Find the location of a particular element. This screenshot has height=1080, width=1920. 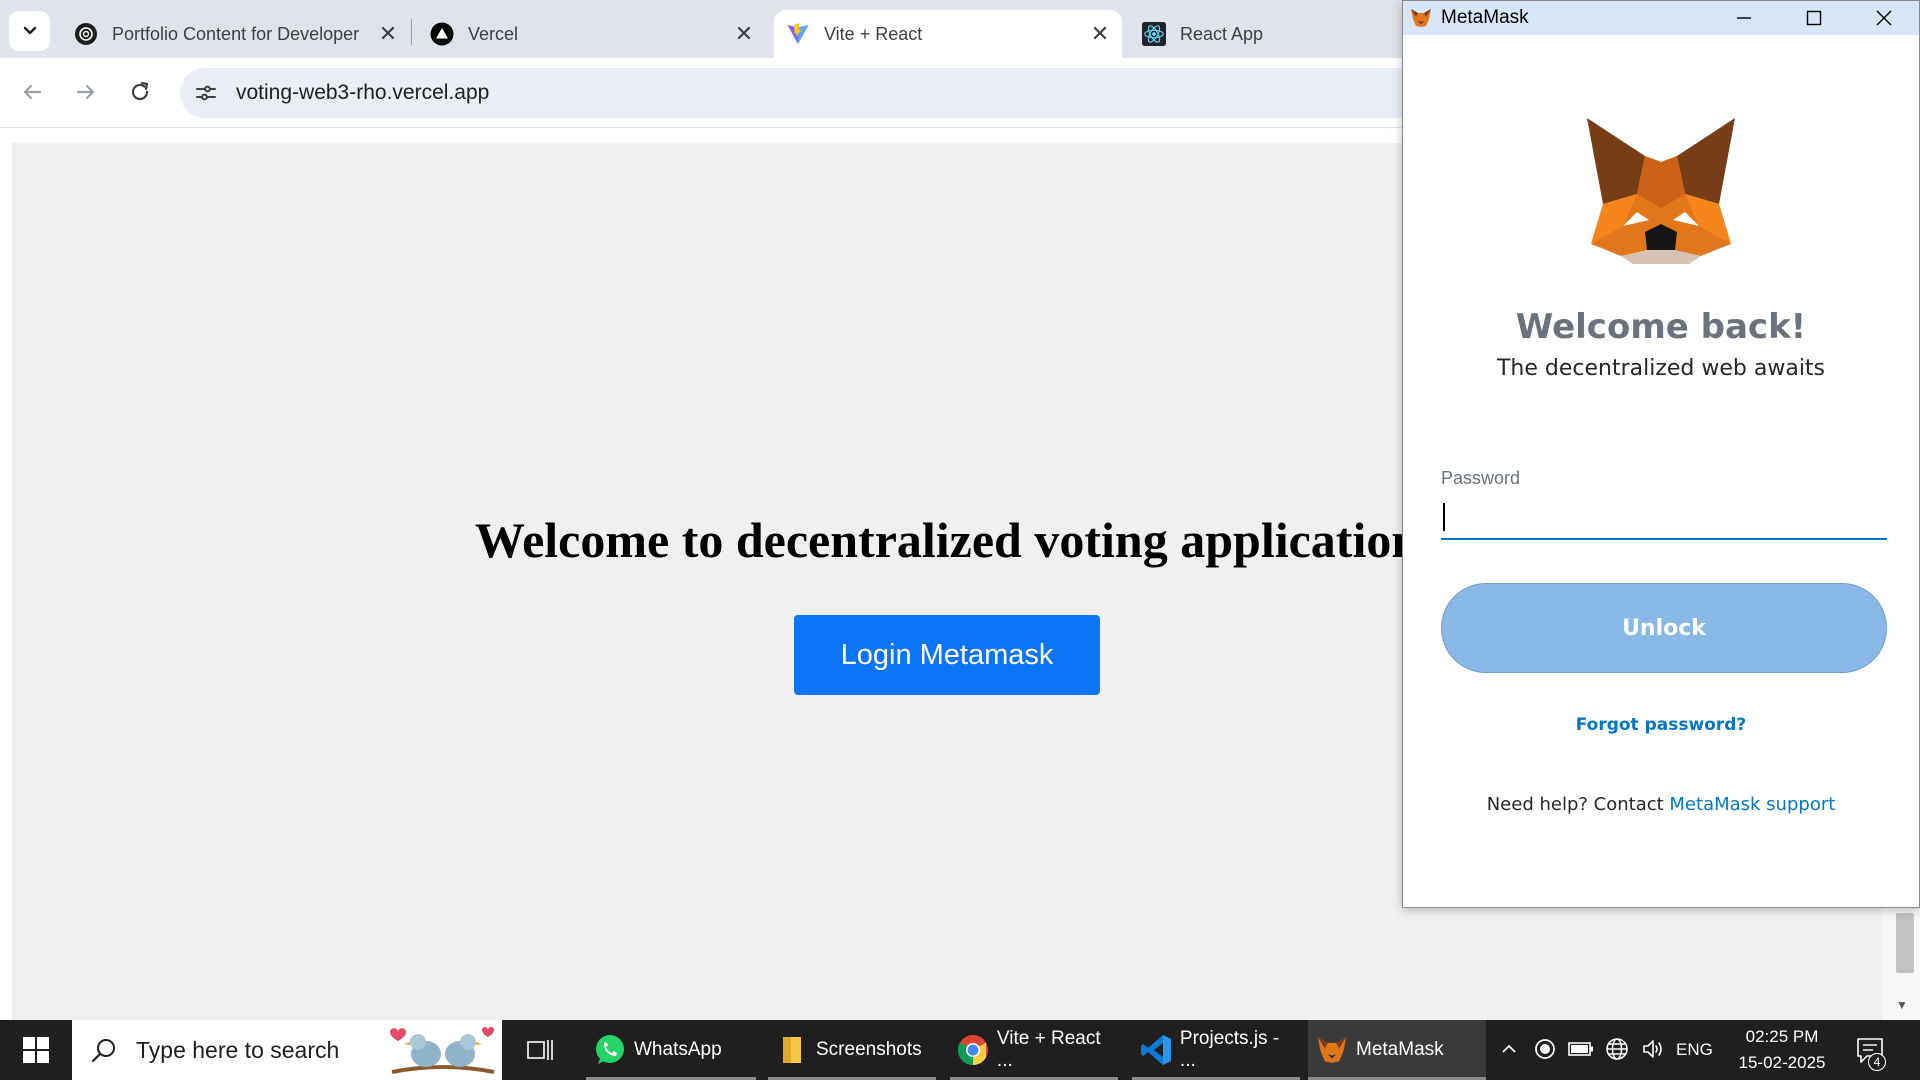

show-hidden-icons-button is located at coordinates (1509, 1049).